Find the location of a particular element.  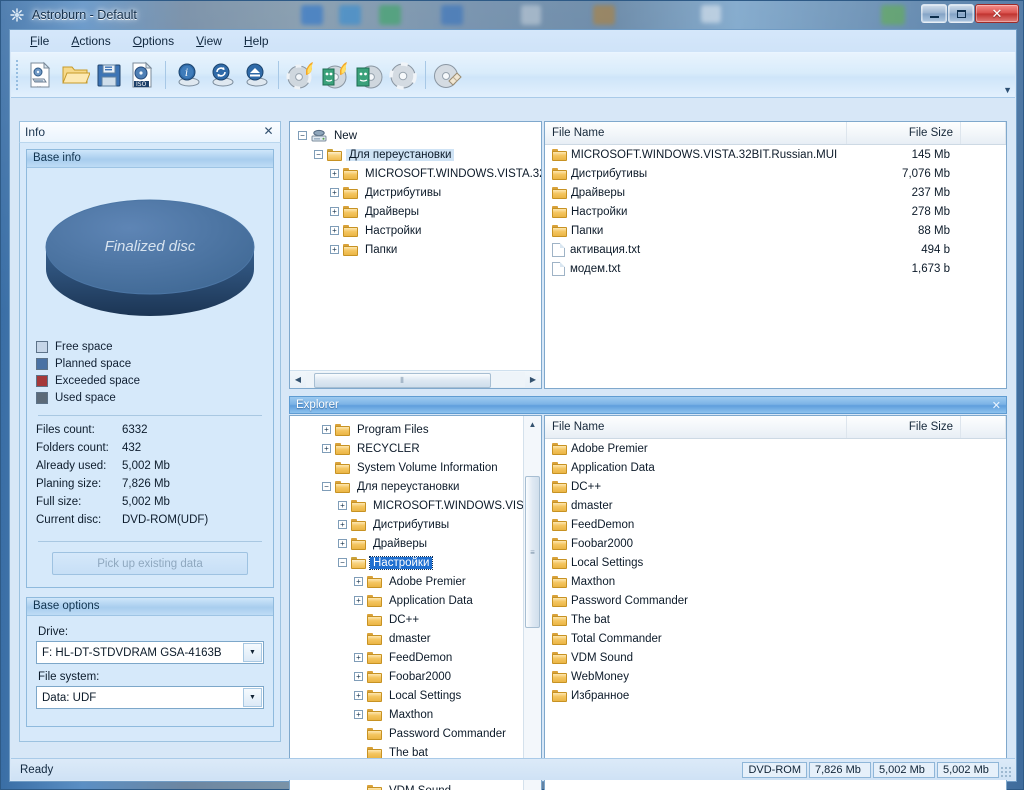

pick-up-existing-data-button: Pick up existing data is located at coordinates (150, 563).